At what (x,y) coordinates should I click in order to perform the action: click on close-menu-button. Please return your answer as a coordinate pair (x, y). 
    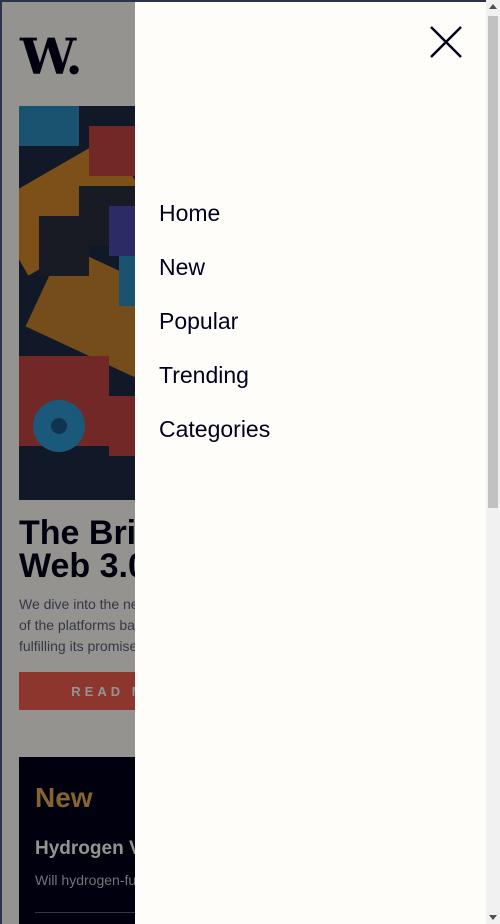
    Looking at the image, I should click on (446, 42).